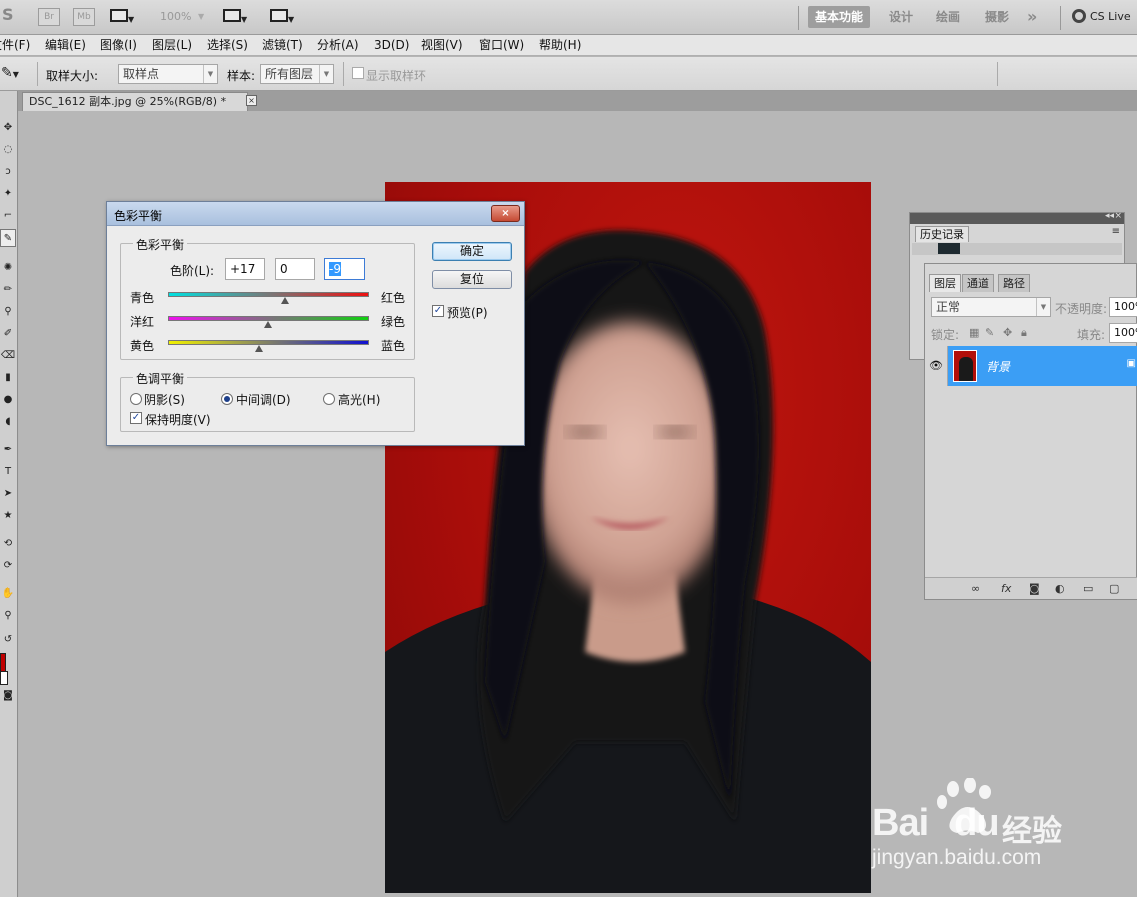 The width and height of the screenshot is (1137, 897). I want to click on panel-header-bar: ◂◂ ×, so click(1017, 217).